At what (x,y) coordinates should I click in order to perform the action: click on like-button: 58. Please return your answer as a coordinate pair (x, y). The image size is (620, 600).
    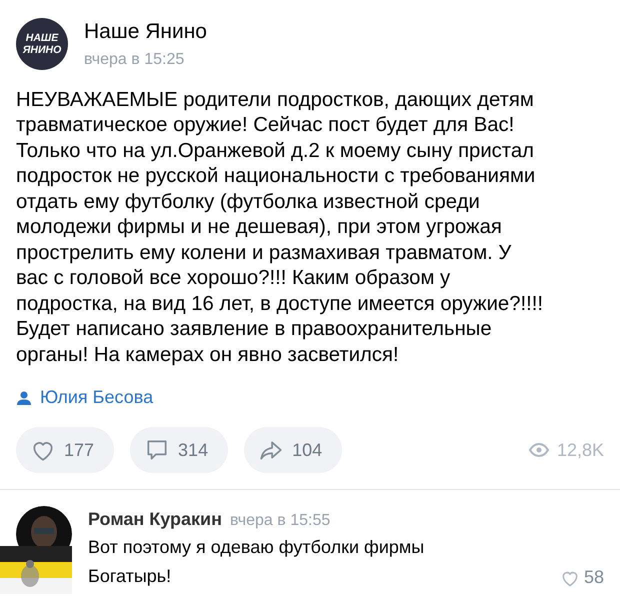
    Looking at the image, I should click on (582, 577).